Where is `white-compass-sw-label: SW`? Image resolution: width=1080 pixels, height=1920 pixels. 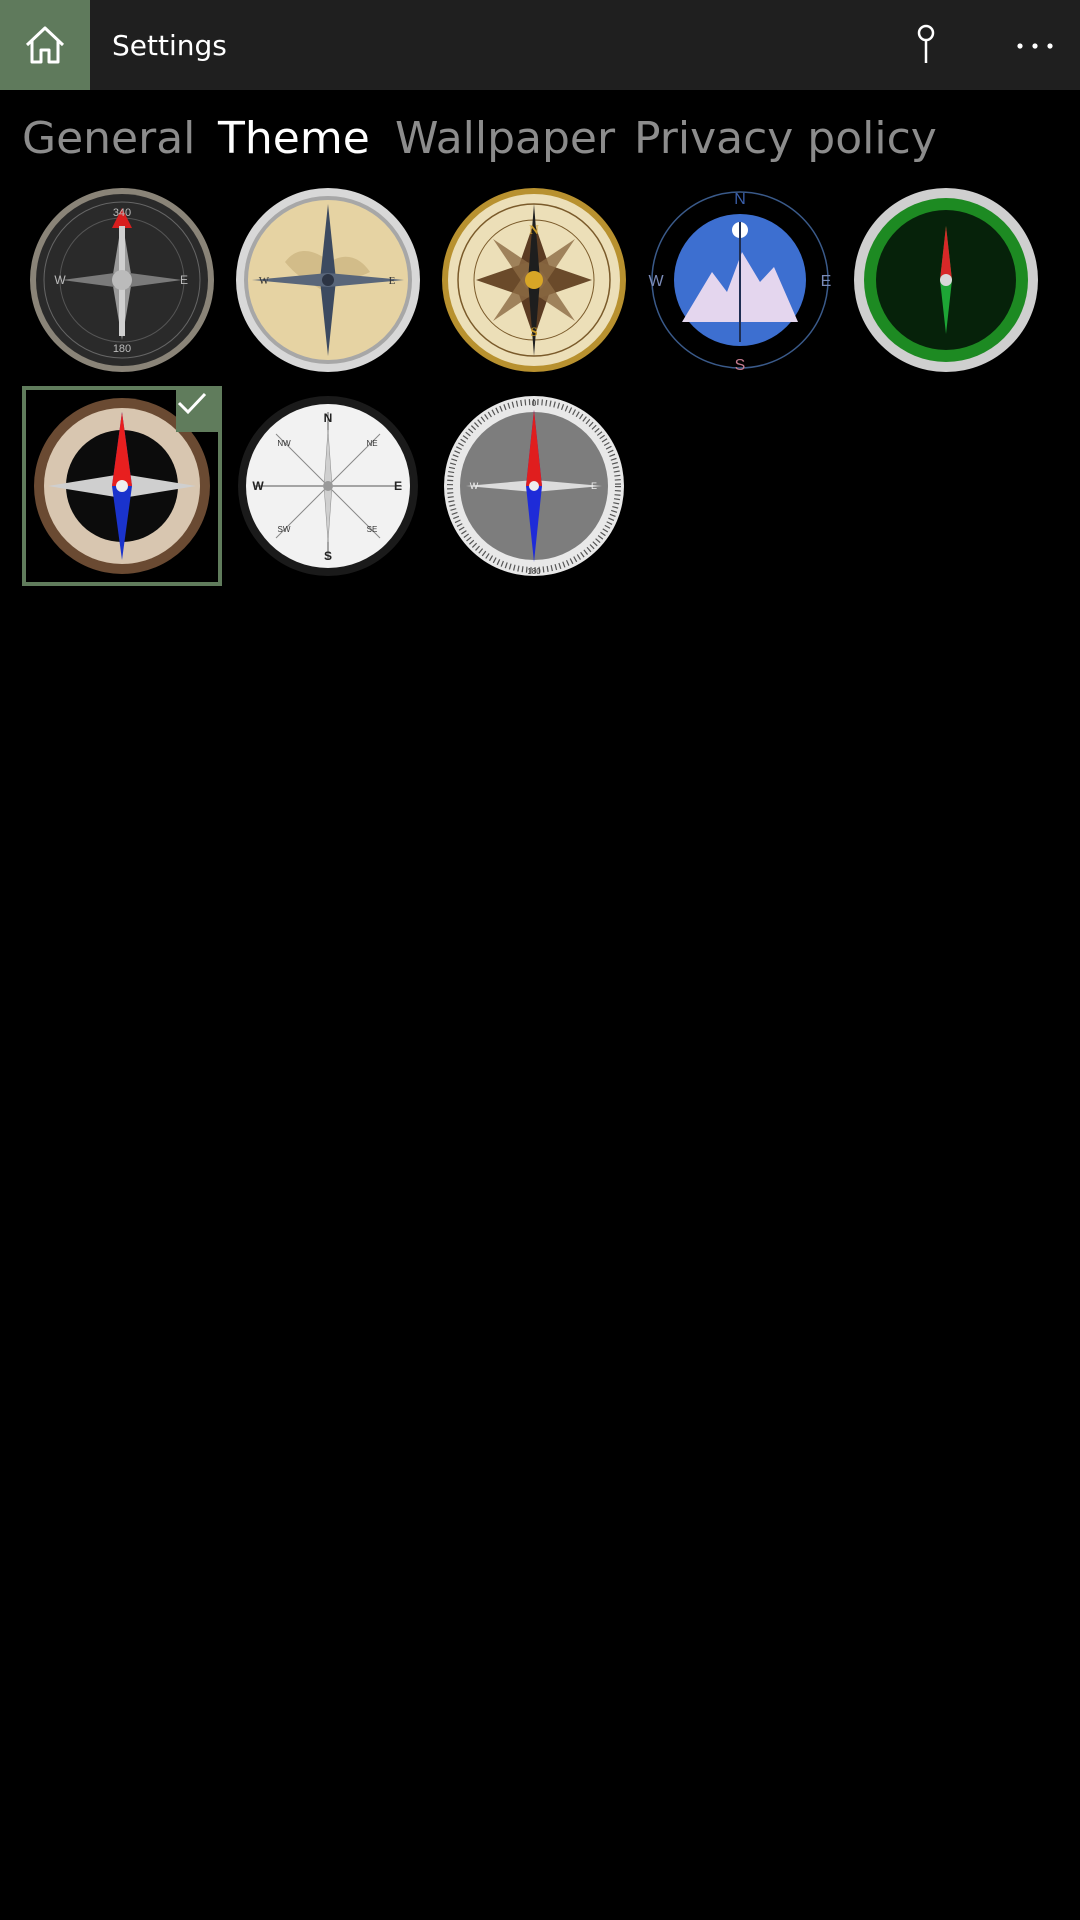
white-compass-sw-label: SW is located at coordinates (284, 529).